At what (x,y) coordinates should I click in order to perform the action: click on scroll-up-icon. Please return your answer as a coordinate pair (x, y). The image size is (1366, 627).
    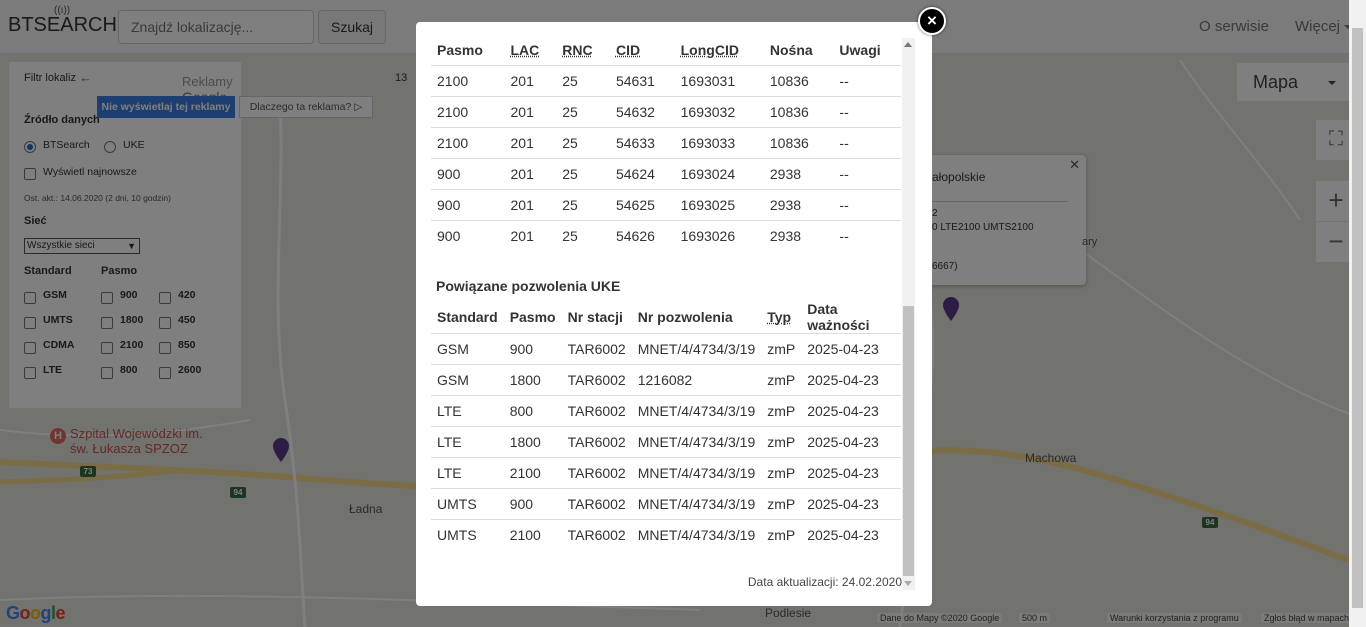
    Looking at the image, I should click on (908, 44).